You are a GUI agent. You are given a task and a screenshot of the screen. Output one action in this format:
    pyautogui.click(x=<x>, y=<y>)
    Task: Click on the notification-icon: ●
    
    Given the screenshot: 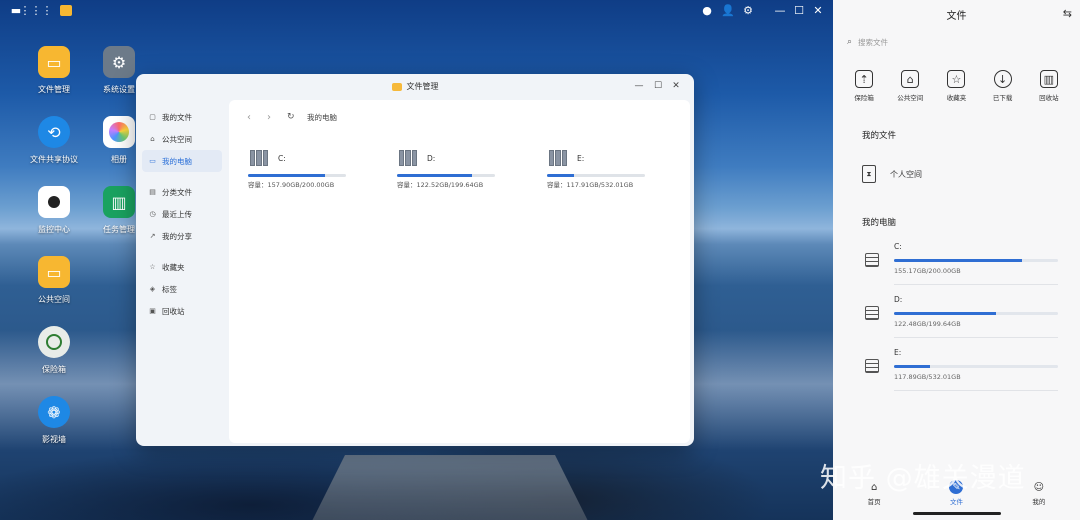 What is the action you would take?
    pyautogui.click(x=707, y=10)
    